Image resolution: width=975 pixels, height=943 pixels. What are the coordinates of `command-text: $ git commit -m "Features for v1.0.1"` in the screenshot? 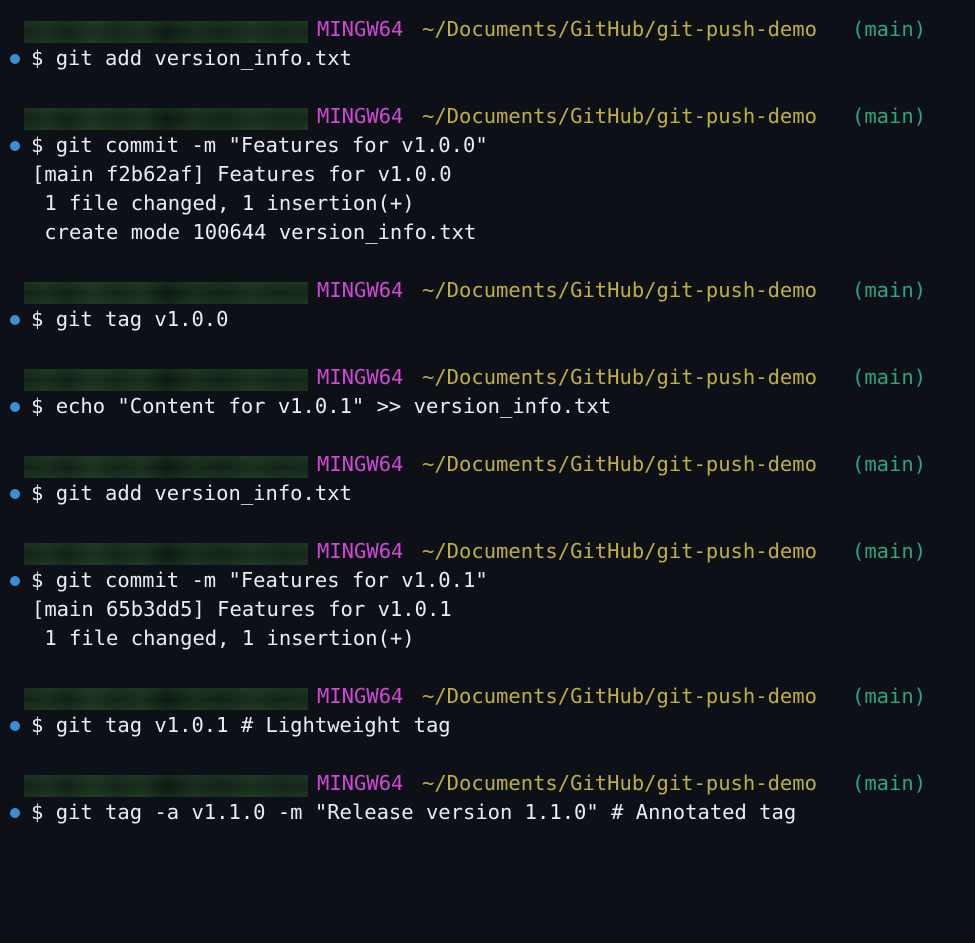 It's located at (259, 580).